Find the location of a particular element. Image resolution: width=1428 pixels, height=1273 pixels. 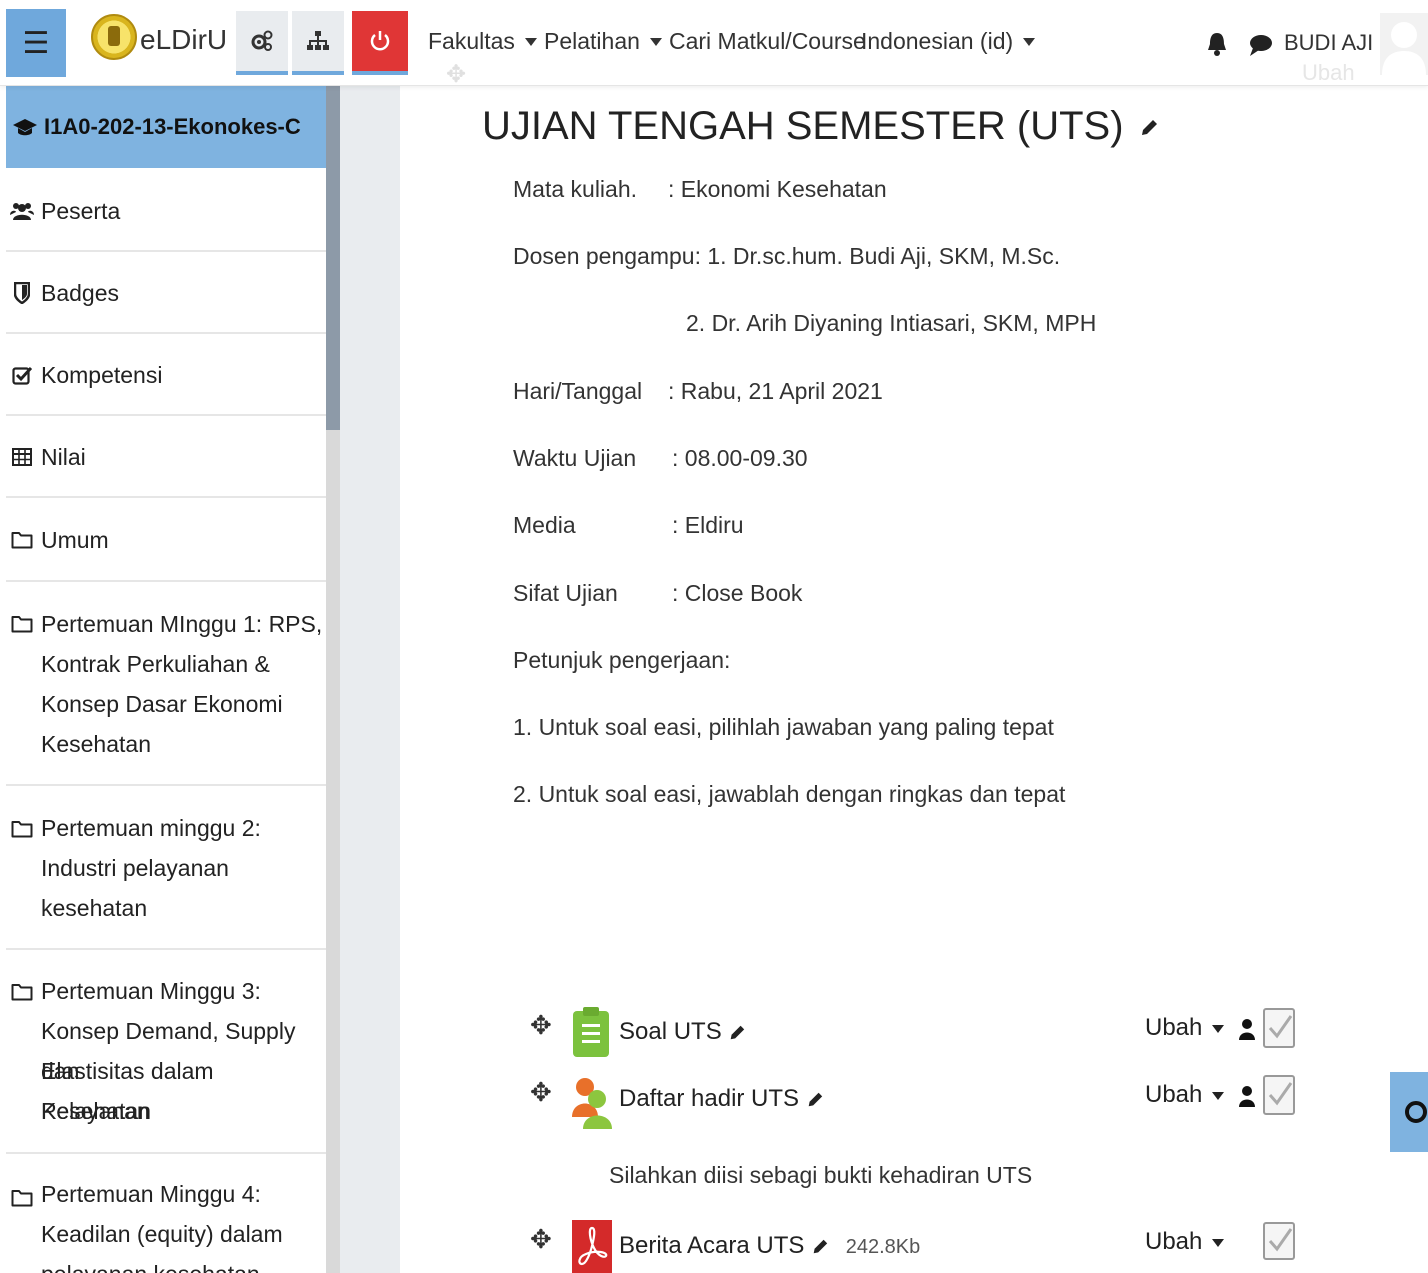

user-name: BUDI AJI . is located at coordinates (1334, 43).